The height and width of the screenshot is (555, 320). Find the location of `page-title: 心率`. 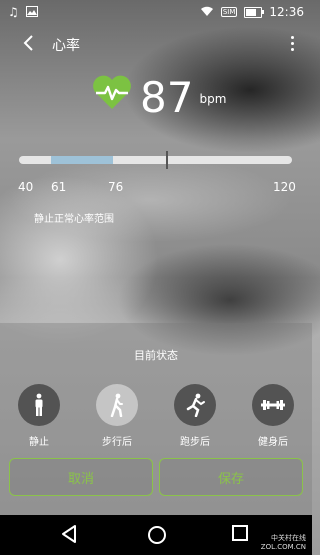

page-title: 心率 is located at coordinates (66, 46).